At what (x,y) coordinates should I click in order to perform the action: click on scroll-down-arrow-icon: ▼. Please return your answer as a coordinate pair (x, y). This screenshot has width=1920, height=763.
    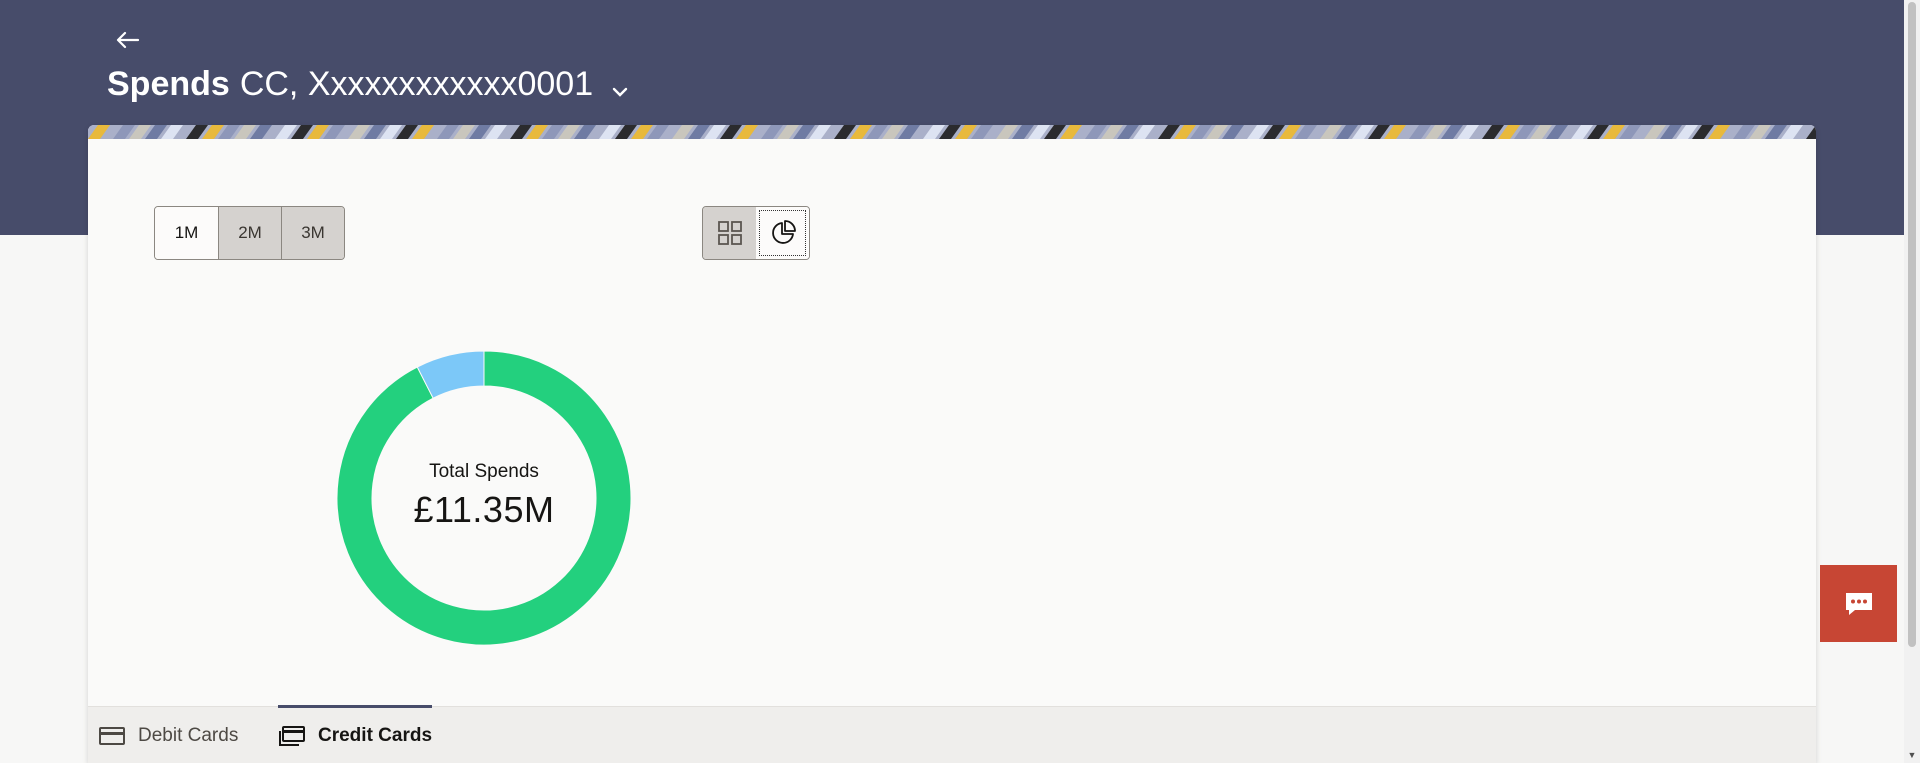
    Looking at the image, I should click on (1912, 755).